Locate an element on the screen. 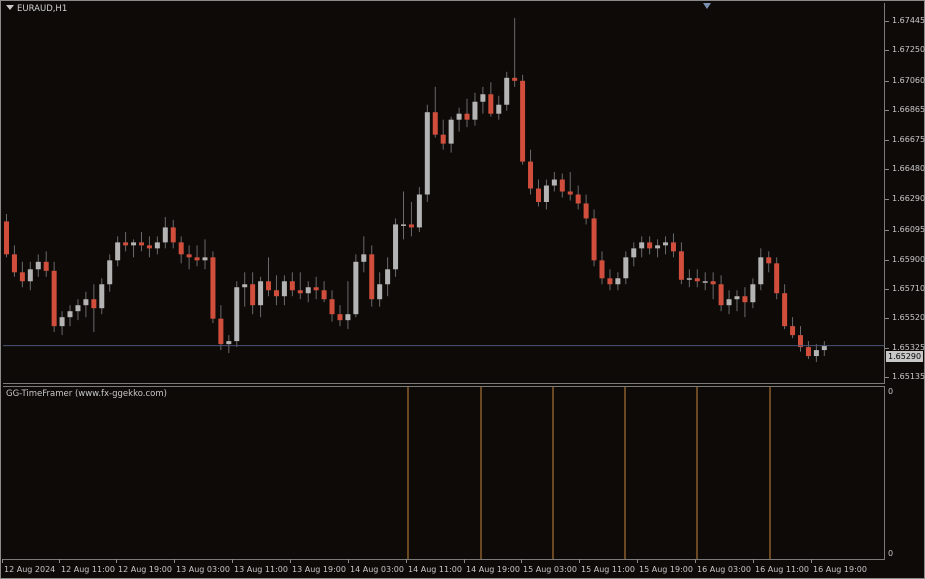 The height and width of the screenshot is (579, 925). price-axis-label: 1.65710 is located at coordinates (908, 288).